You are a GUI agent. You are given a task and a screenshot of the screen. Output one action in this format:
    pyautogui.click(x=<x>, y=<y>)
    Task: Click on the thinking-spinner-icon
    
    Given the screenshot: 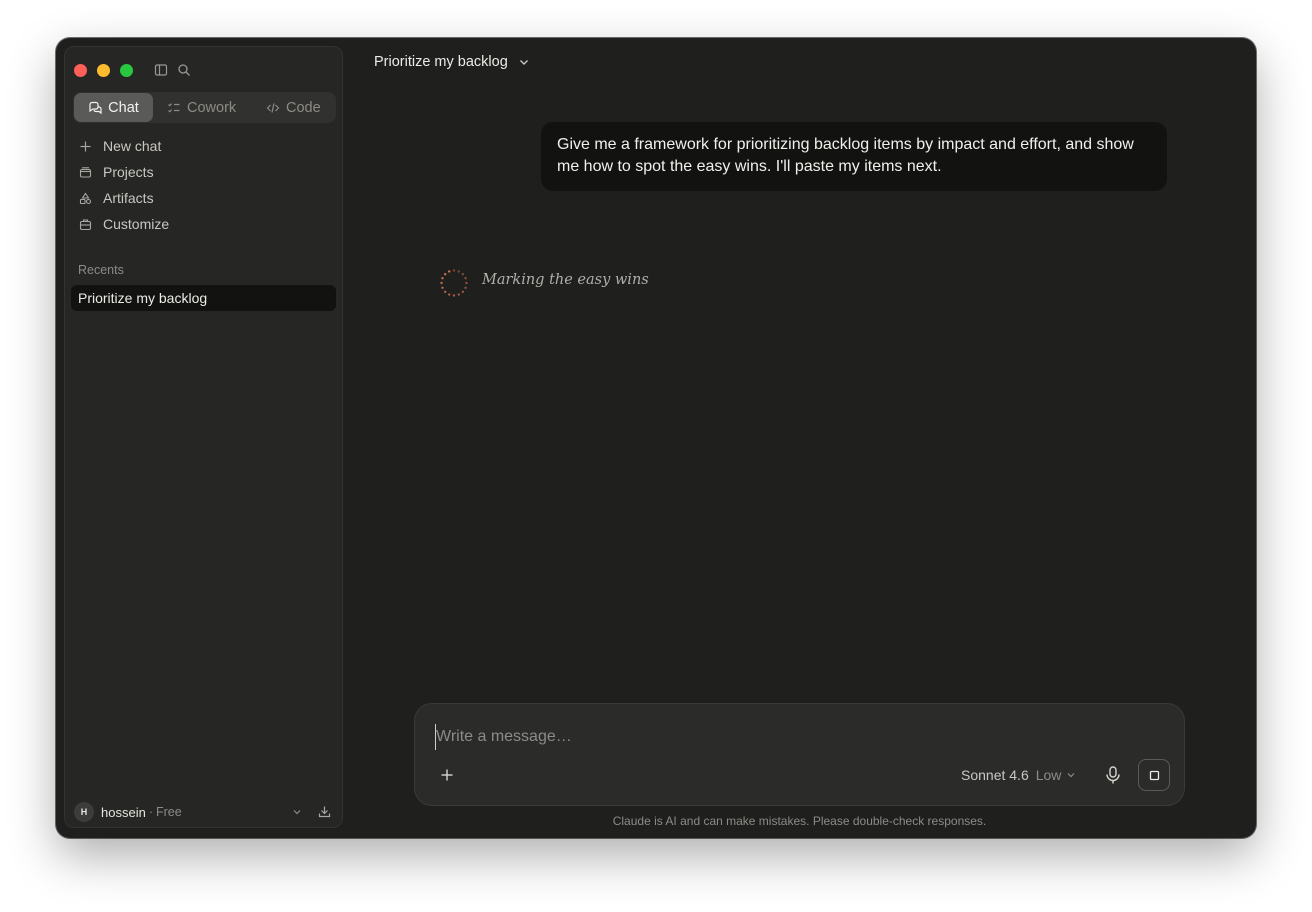 What is the action you would take?
    pyautogui.click(x=454, y=283)
    